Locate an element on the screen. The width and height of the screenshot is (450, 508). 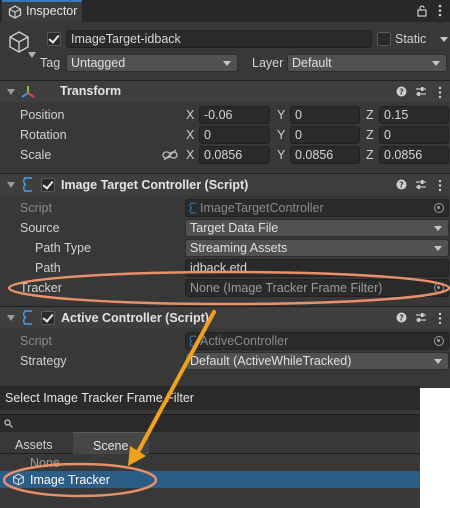
annotation-arrow-head is located at coordinates (137, 456).